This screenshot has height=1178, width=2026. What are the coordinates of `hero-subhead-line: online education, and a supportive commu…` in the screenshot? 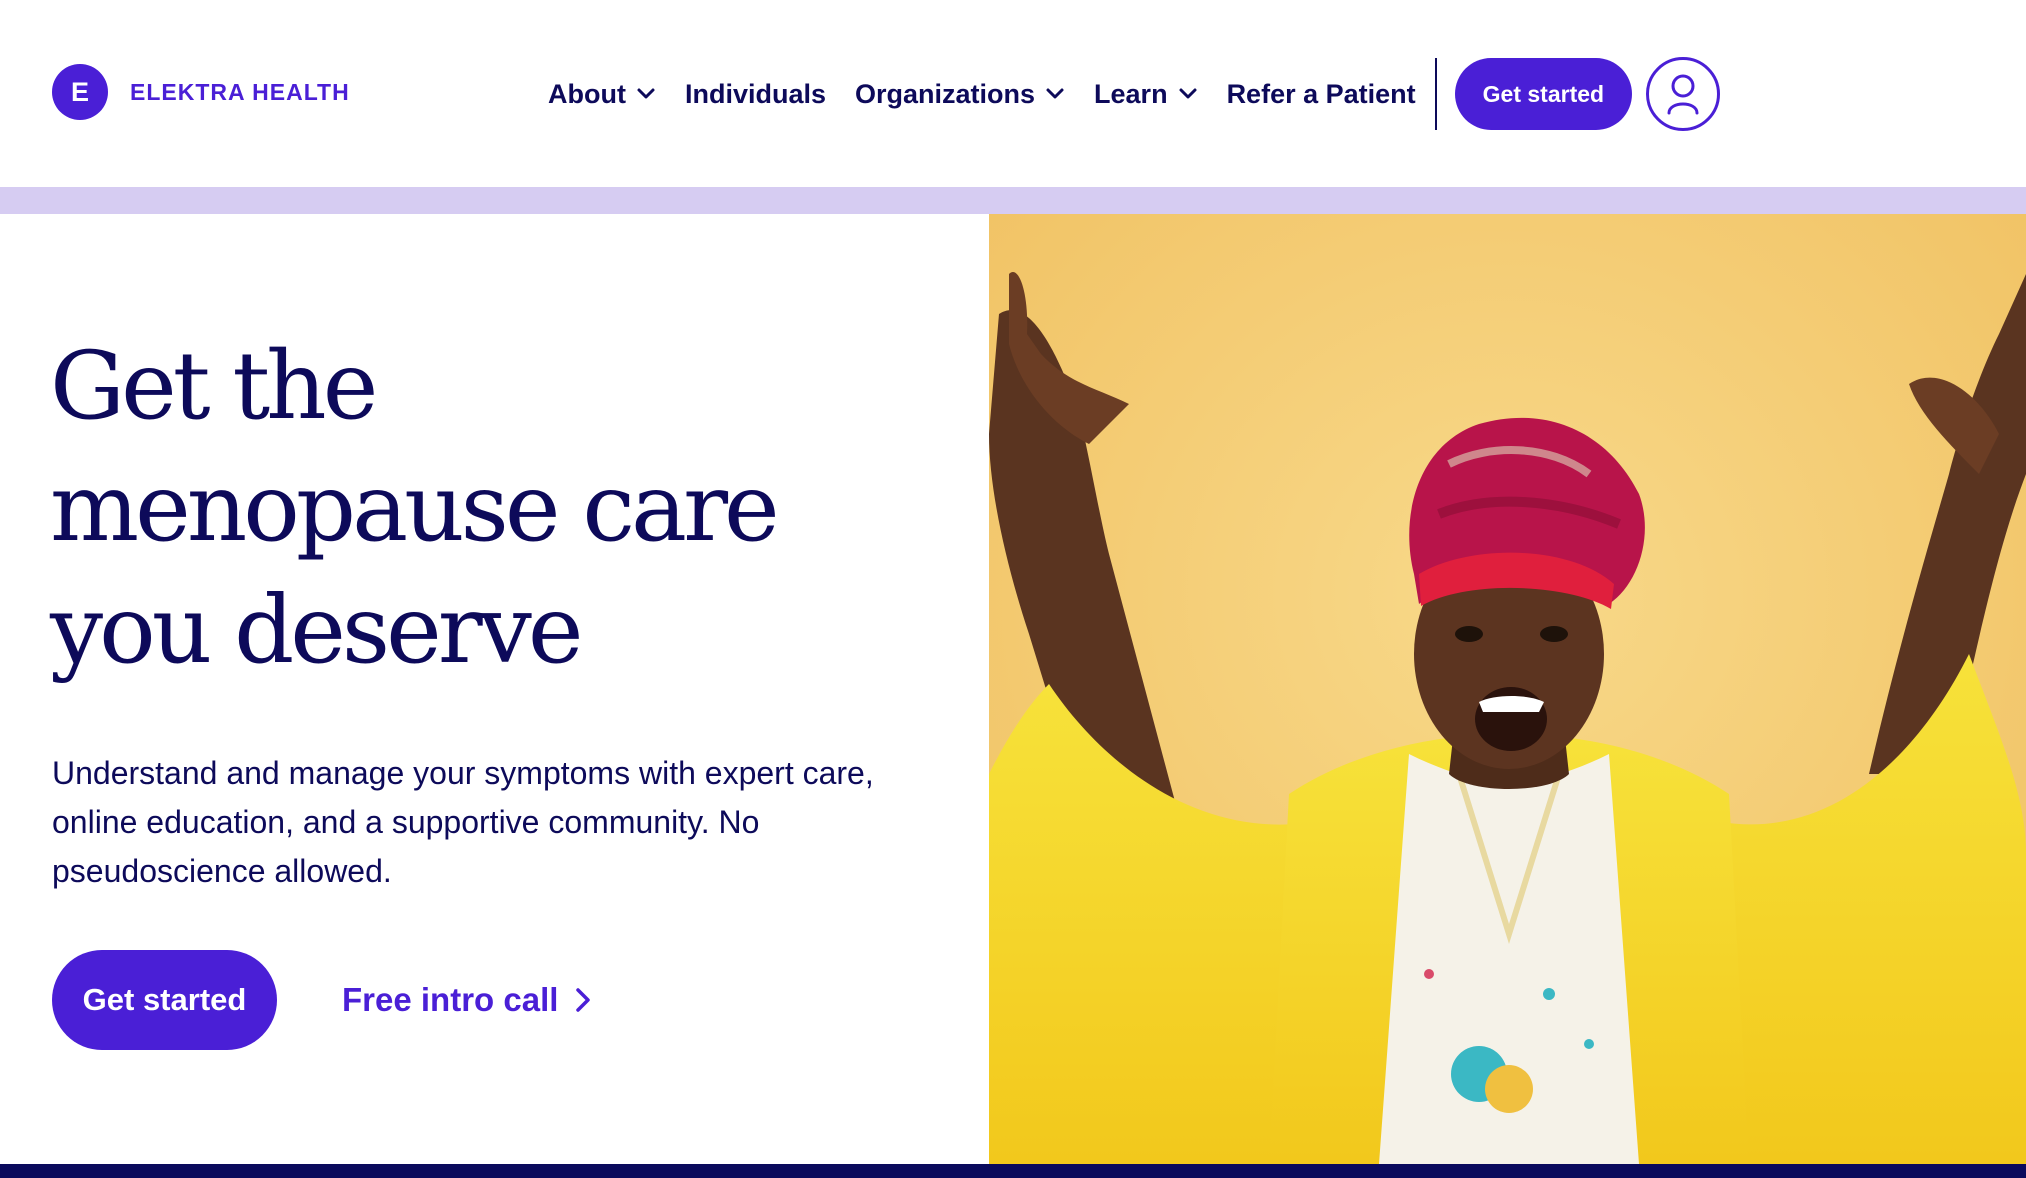 It's located at (406, 822).